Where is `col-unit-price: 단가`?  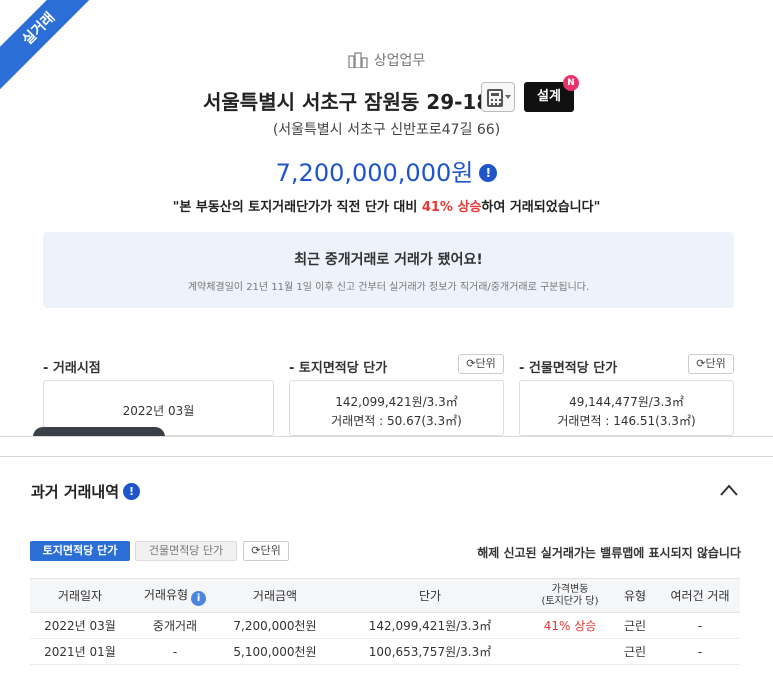 col-unit-price: 단가 is located at coordinates (430, 595).